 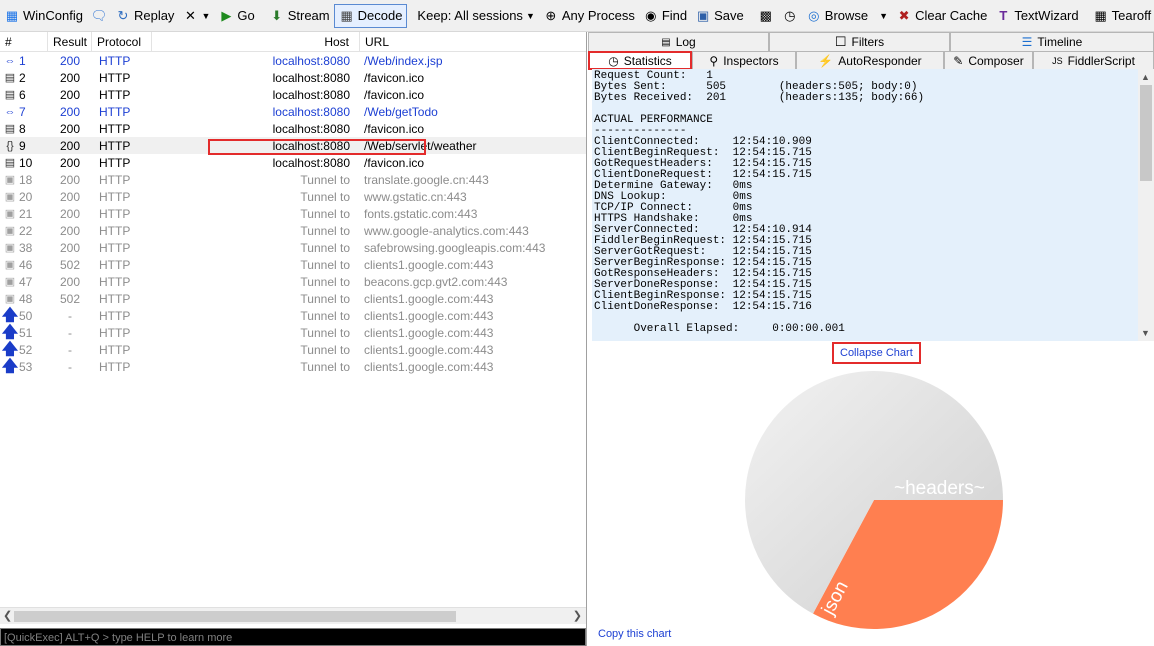 I want to click on scroll-down-icon: ▼, so click(x=1145, y=333).